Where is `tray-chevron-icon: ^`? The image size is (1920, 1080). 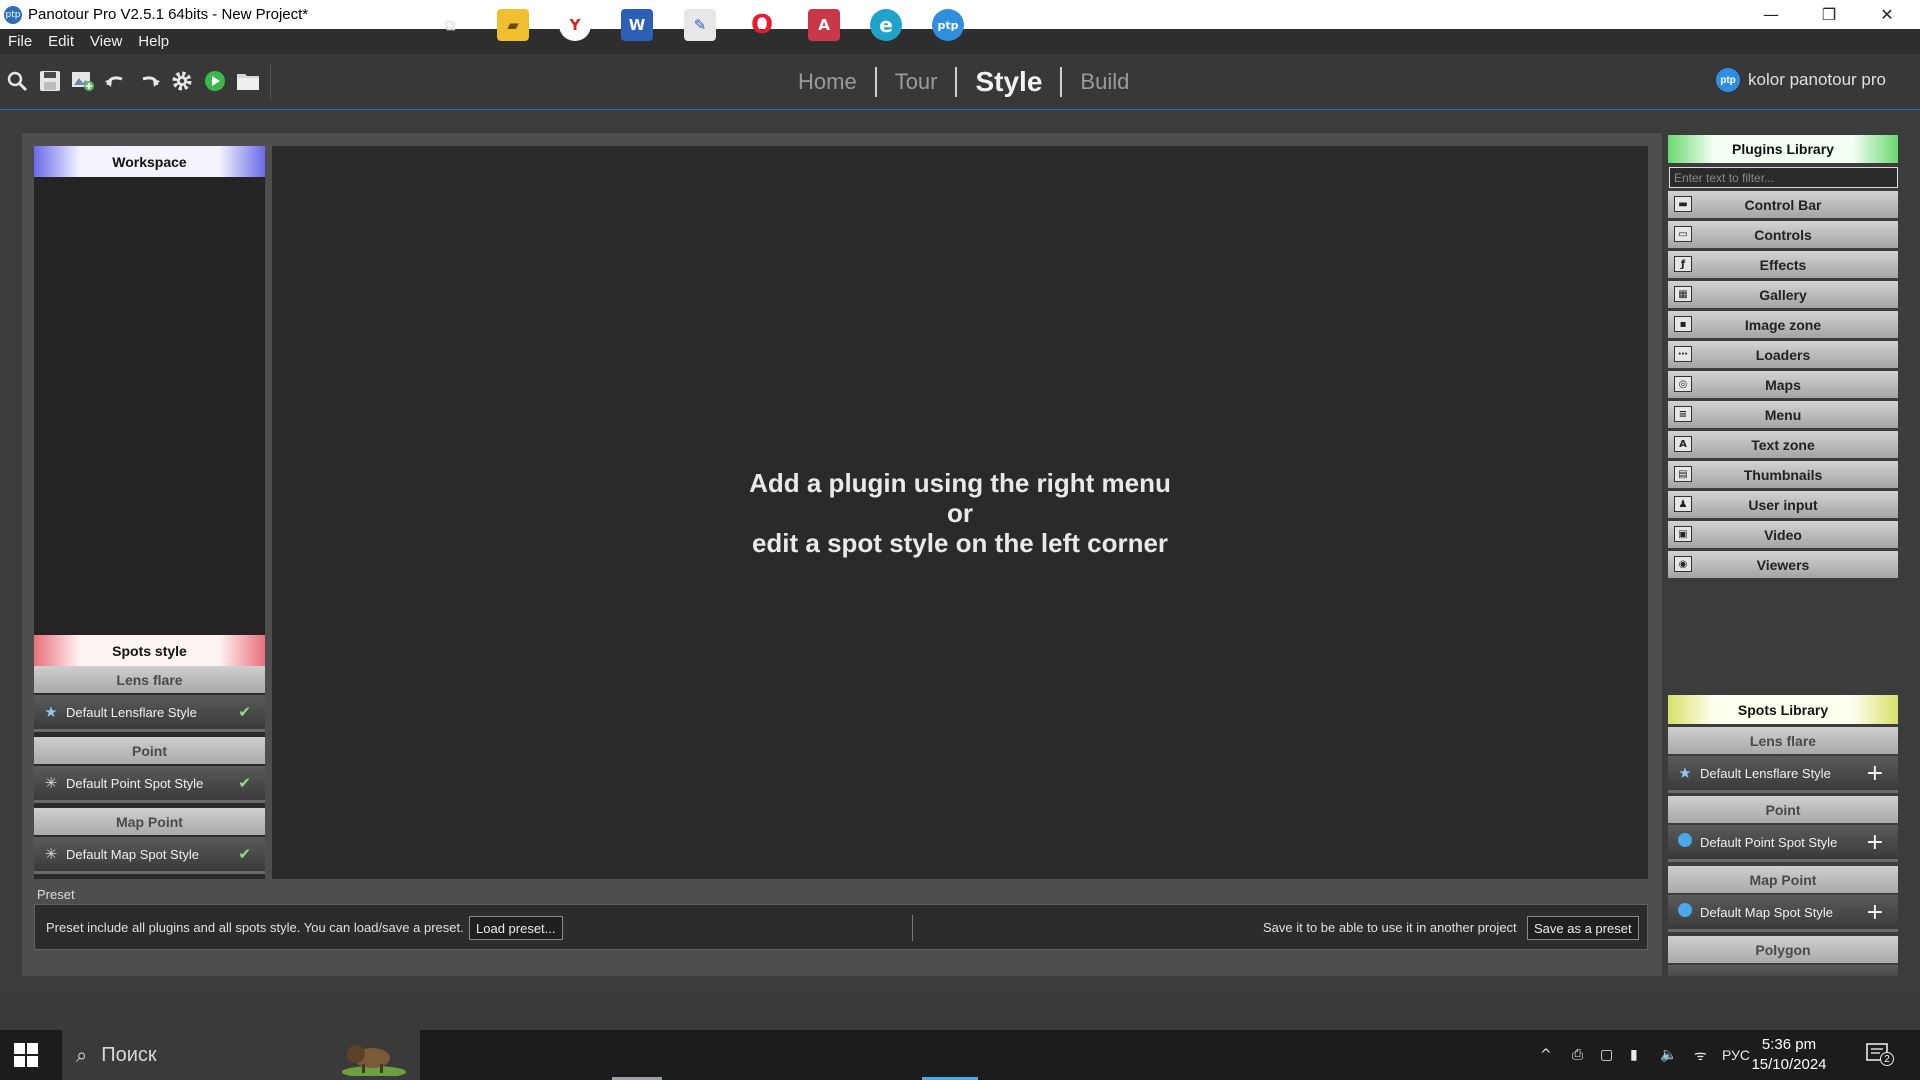
tray-chevron-icon: ^ is located at coordinates (1546, 1055).